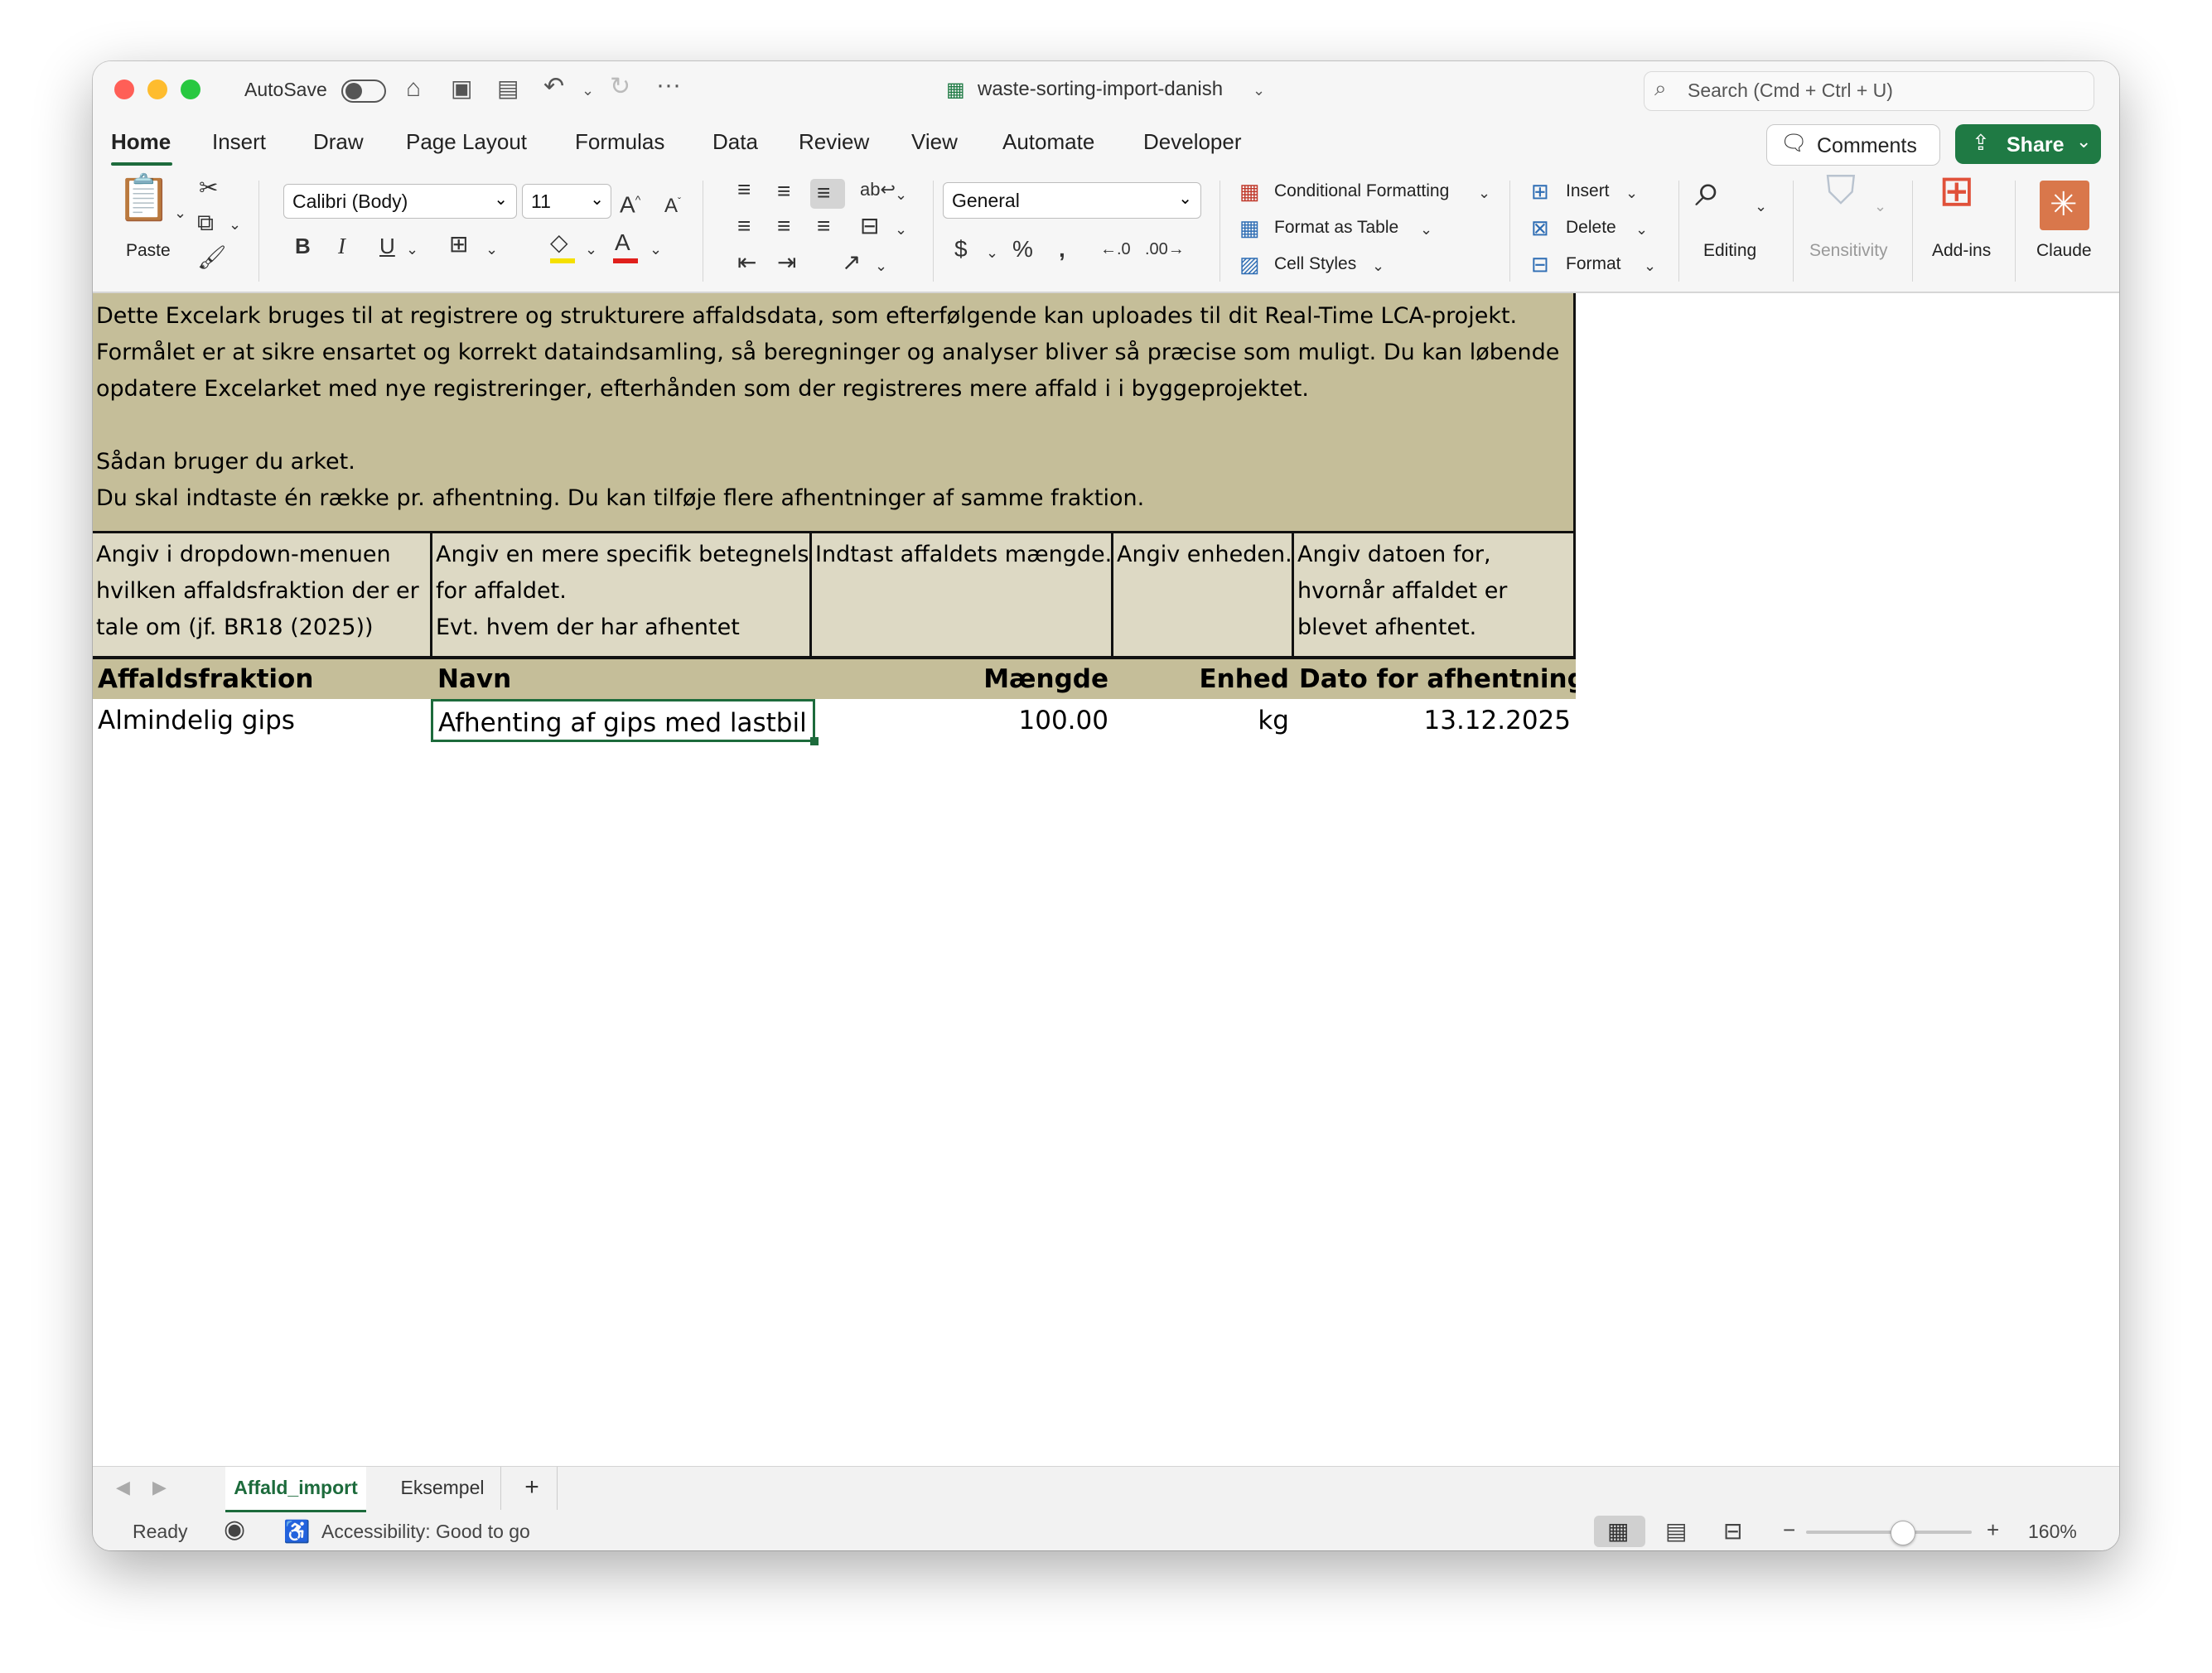  I want to click on claude-label: Claude, so click(2064, 251).